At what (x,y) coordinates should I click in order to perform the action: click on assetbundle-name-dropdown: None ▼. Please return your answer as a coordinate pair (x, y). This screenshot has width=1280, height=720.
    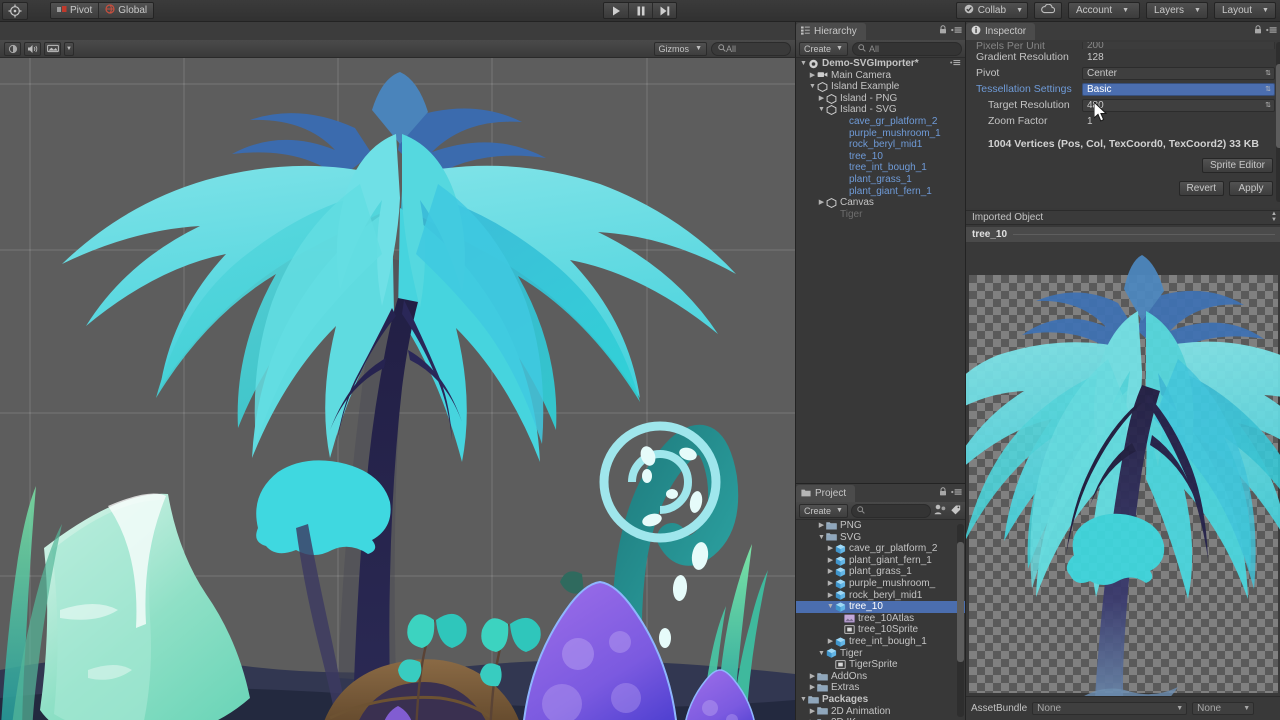
    Looking at the image, I should click on (1110, 708).